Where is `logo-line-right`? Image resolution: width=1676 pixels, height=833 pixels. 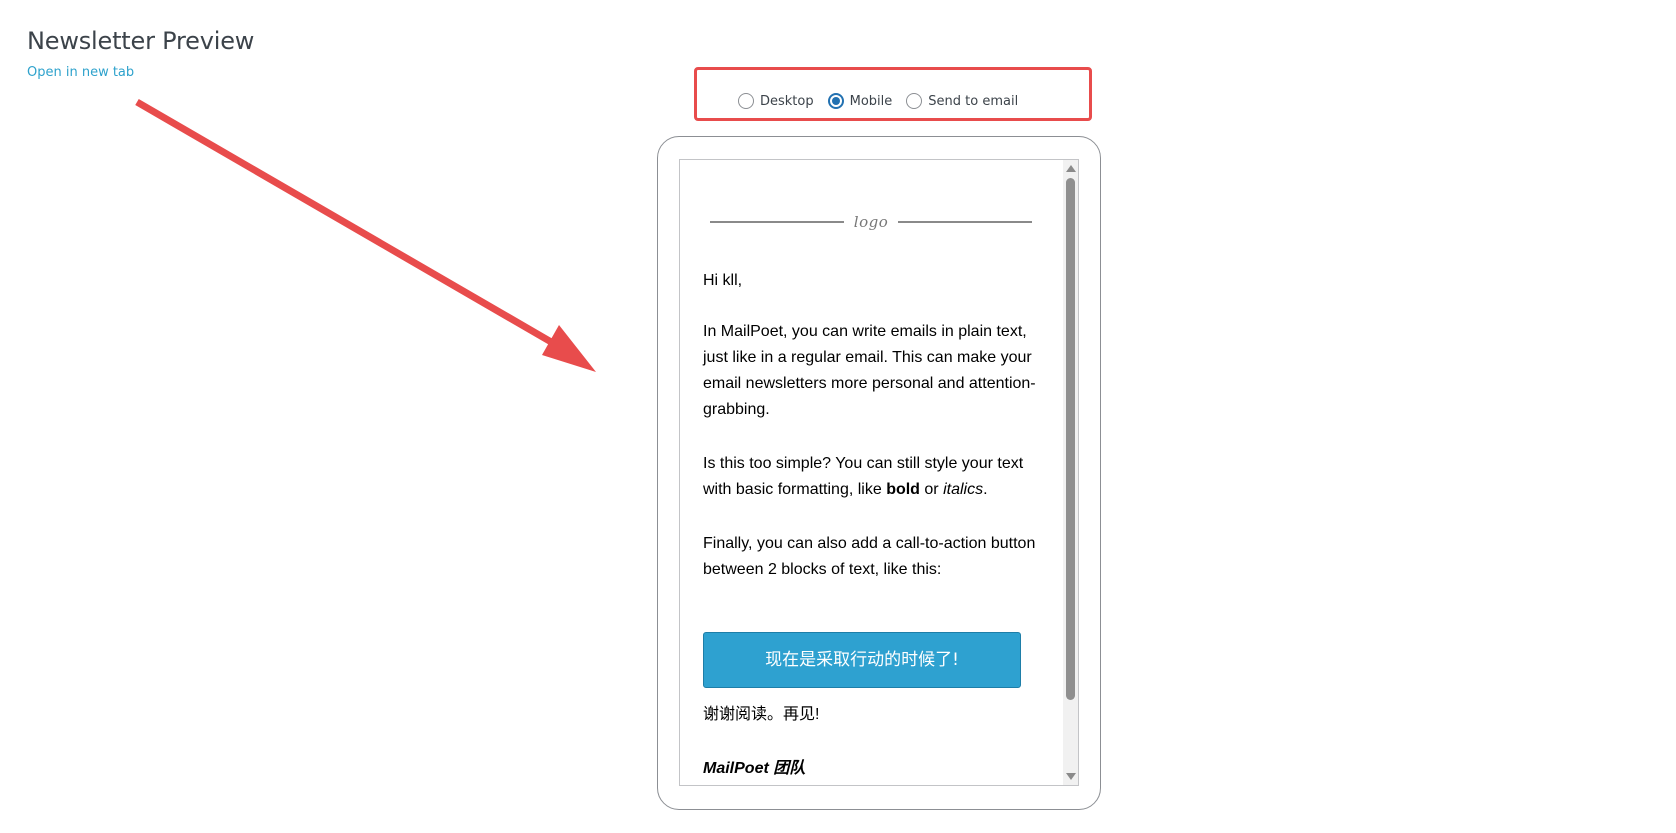
logo-line-right is located at coordinates (965, 222).